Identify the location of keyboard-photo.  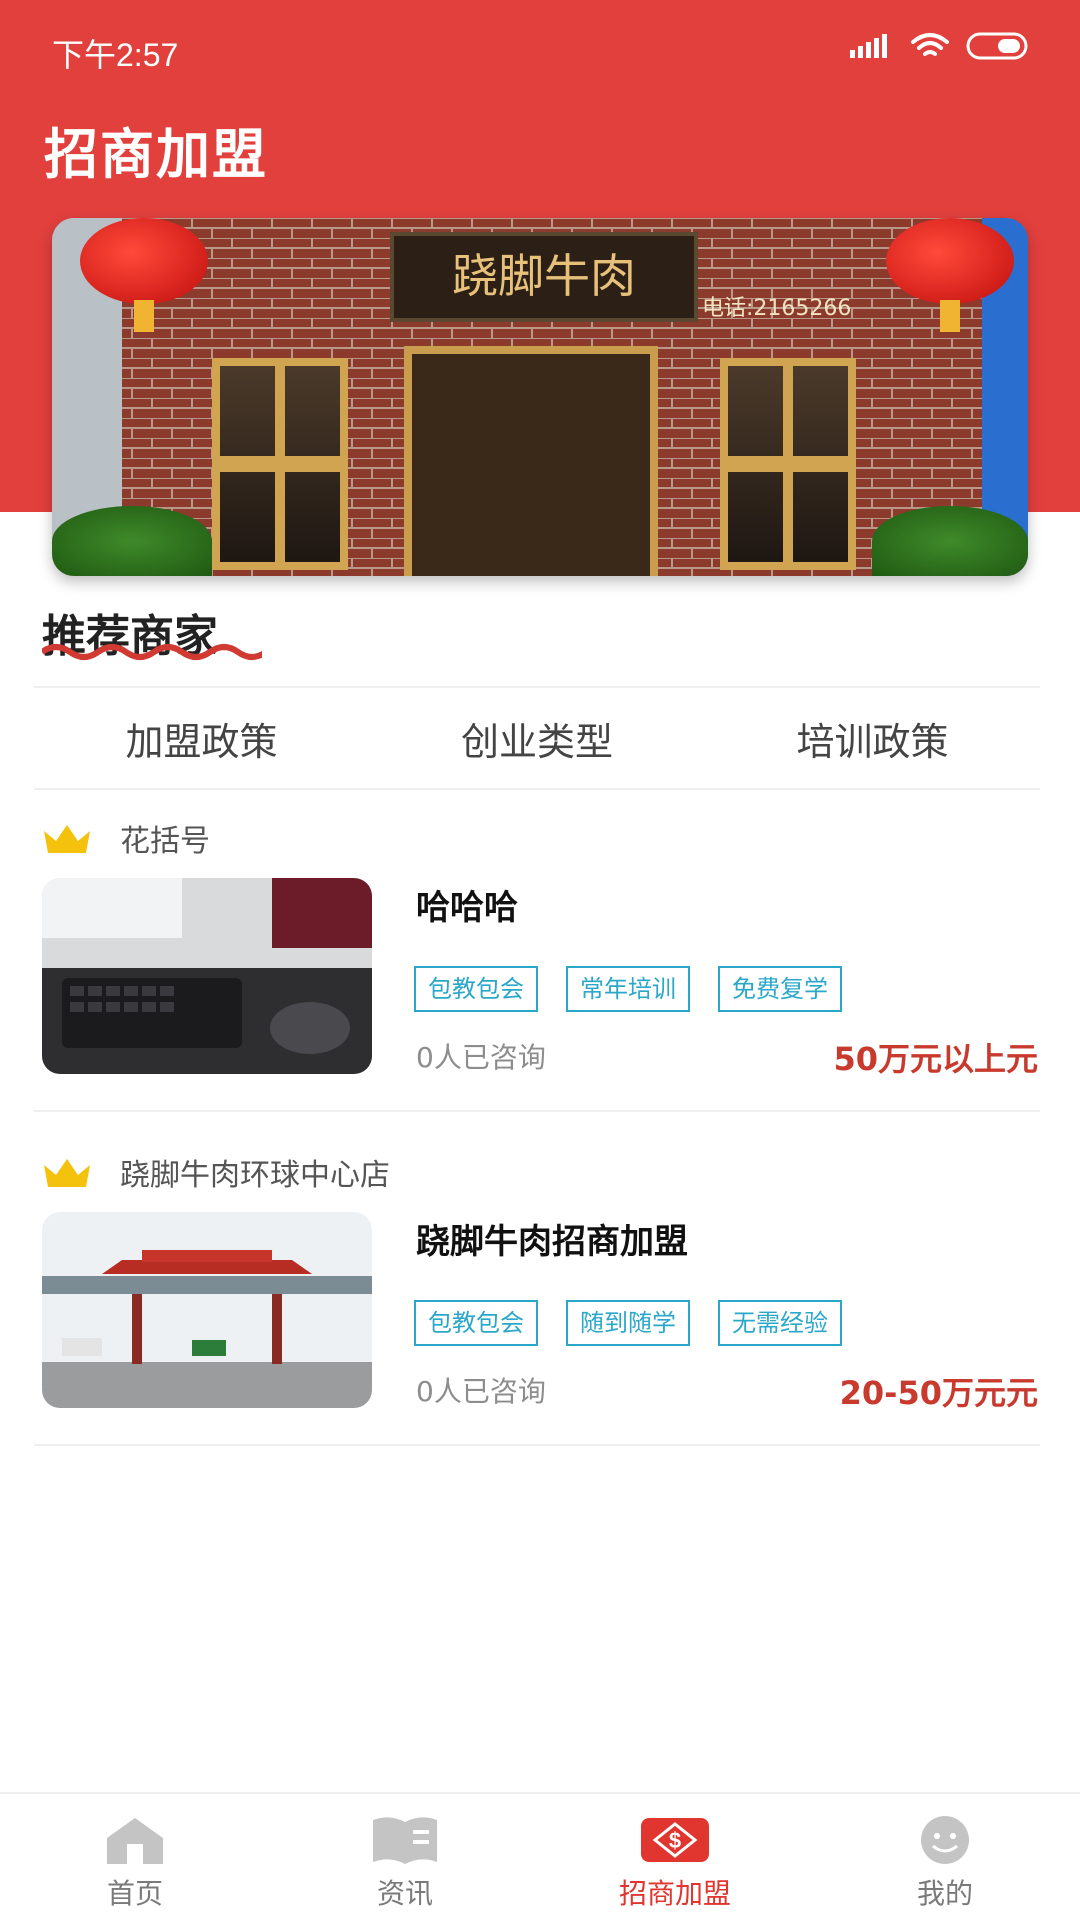
(207, 976).